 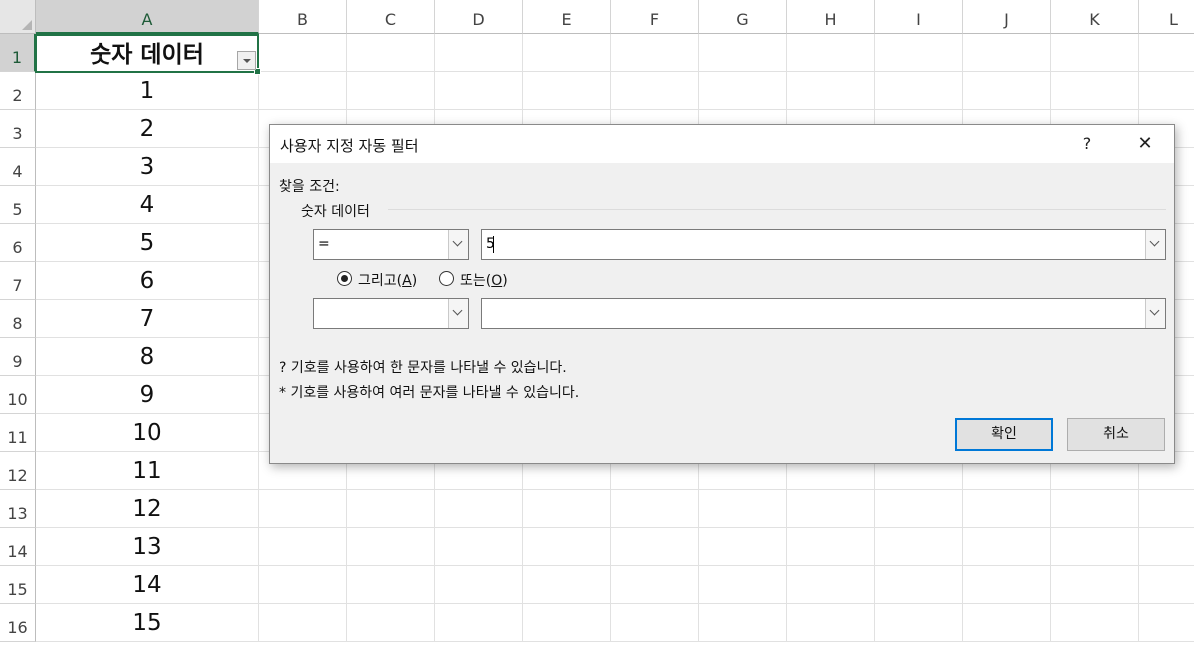 I want to click on row-header-7: 7, so click(x=18, y=281).